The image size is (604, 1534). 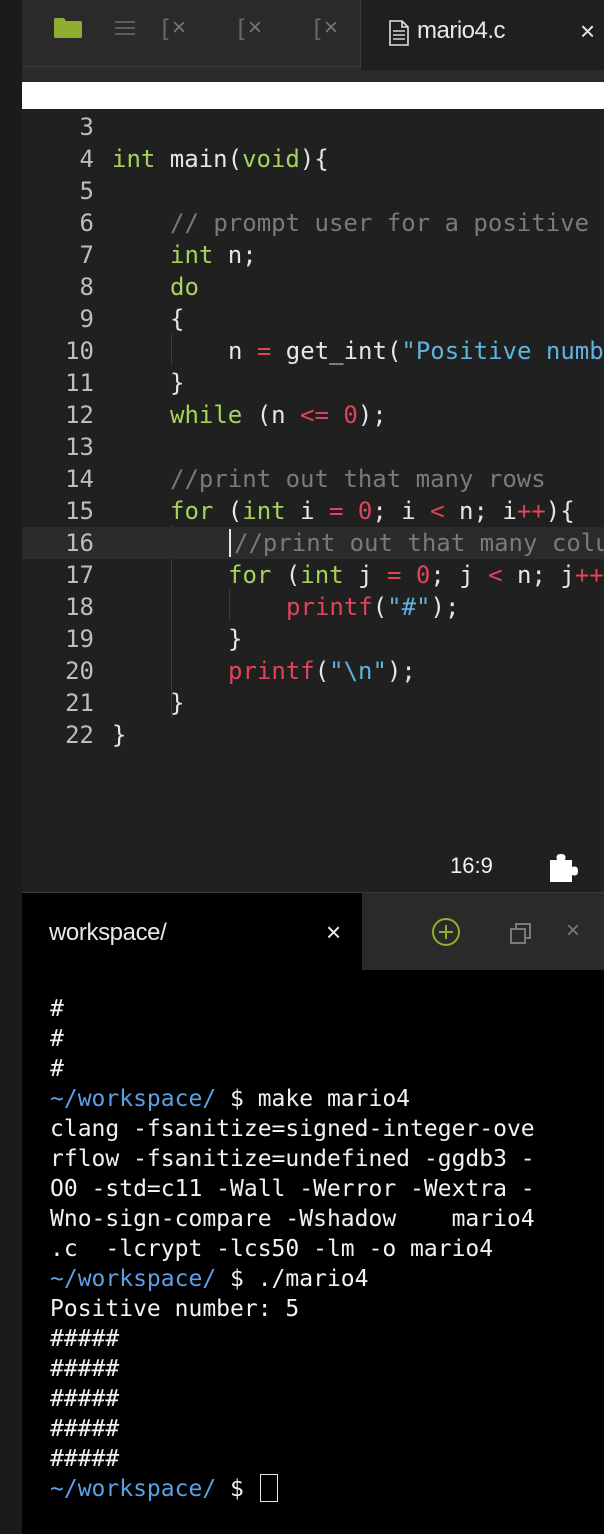 I want to click on line-number: 21, so click(x=79, y=703).